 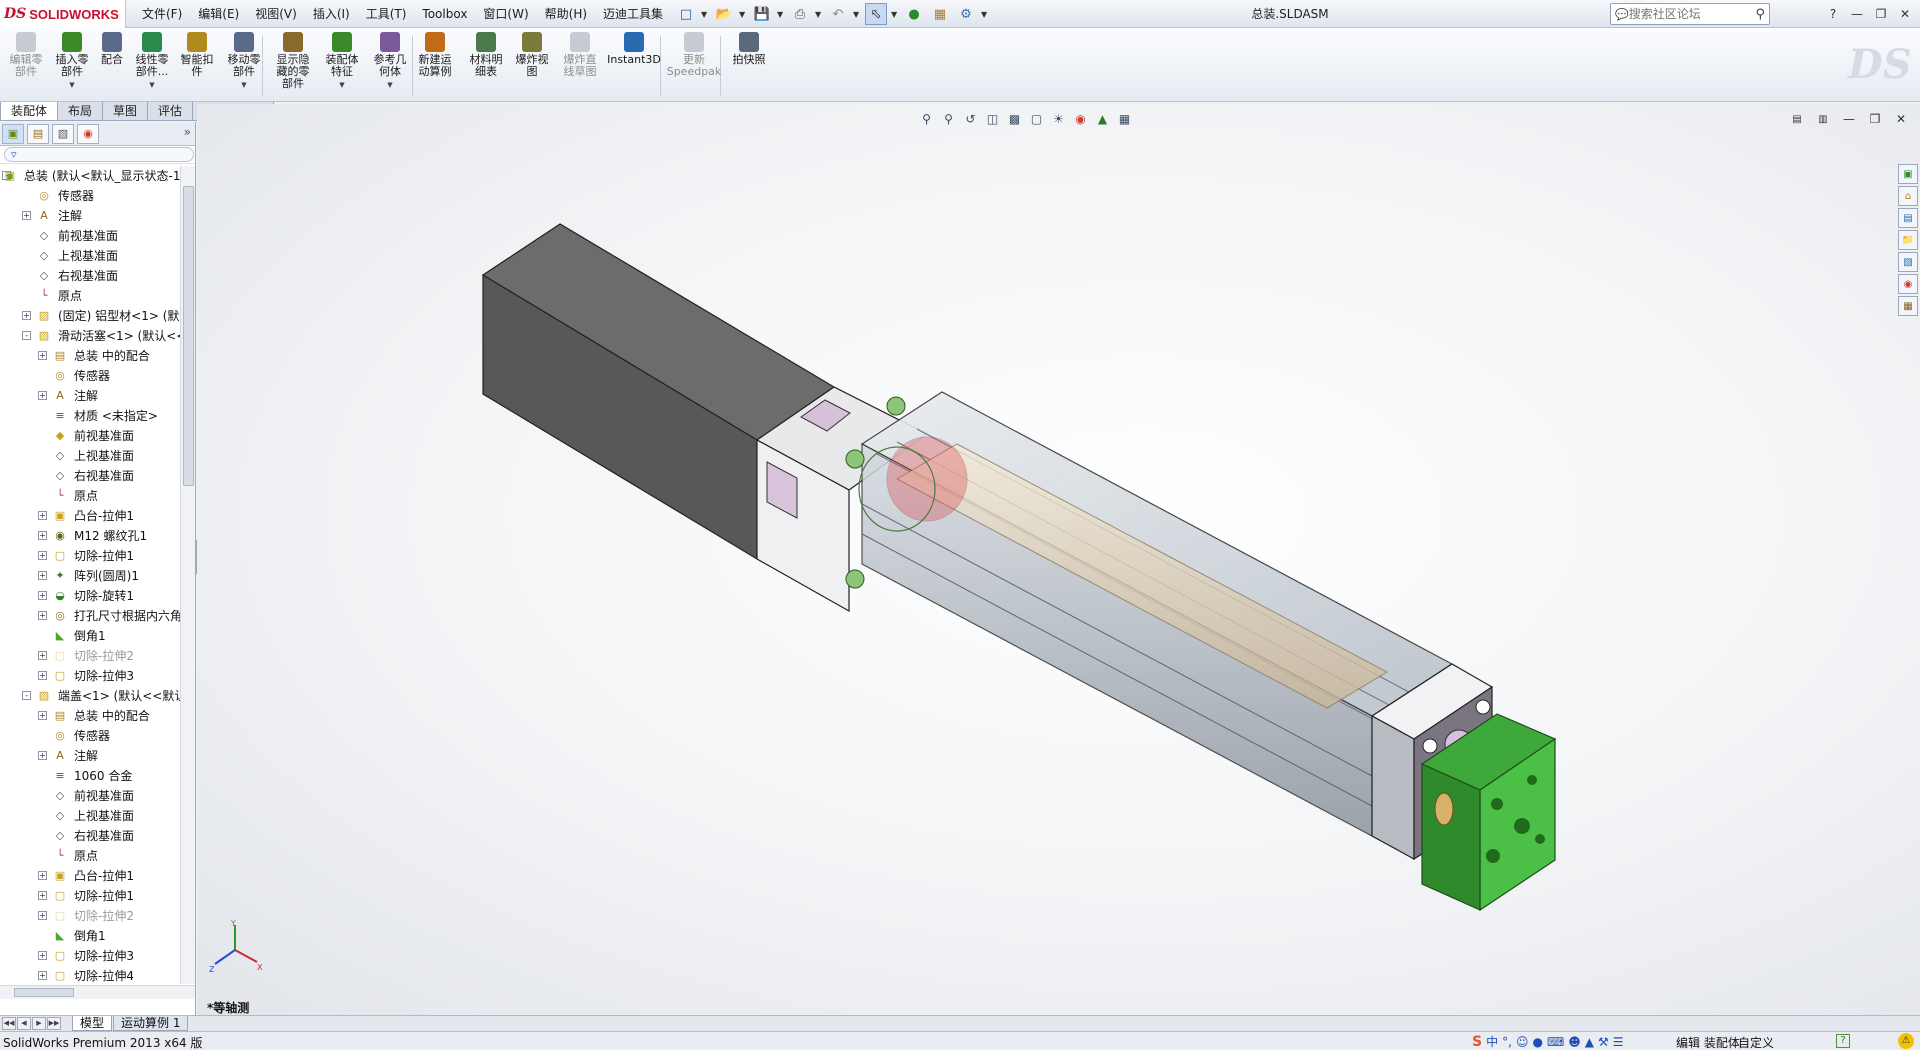 What do you see at coordinates (187, 132) in the screenshot?
I see `expand-panel-icon: »` at bounding box center [187, 132].